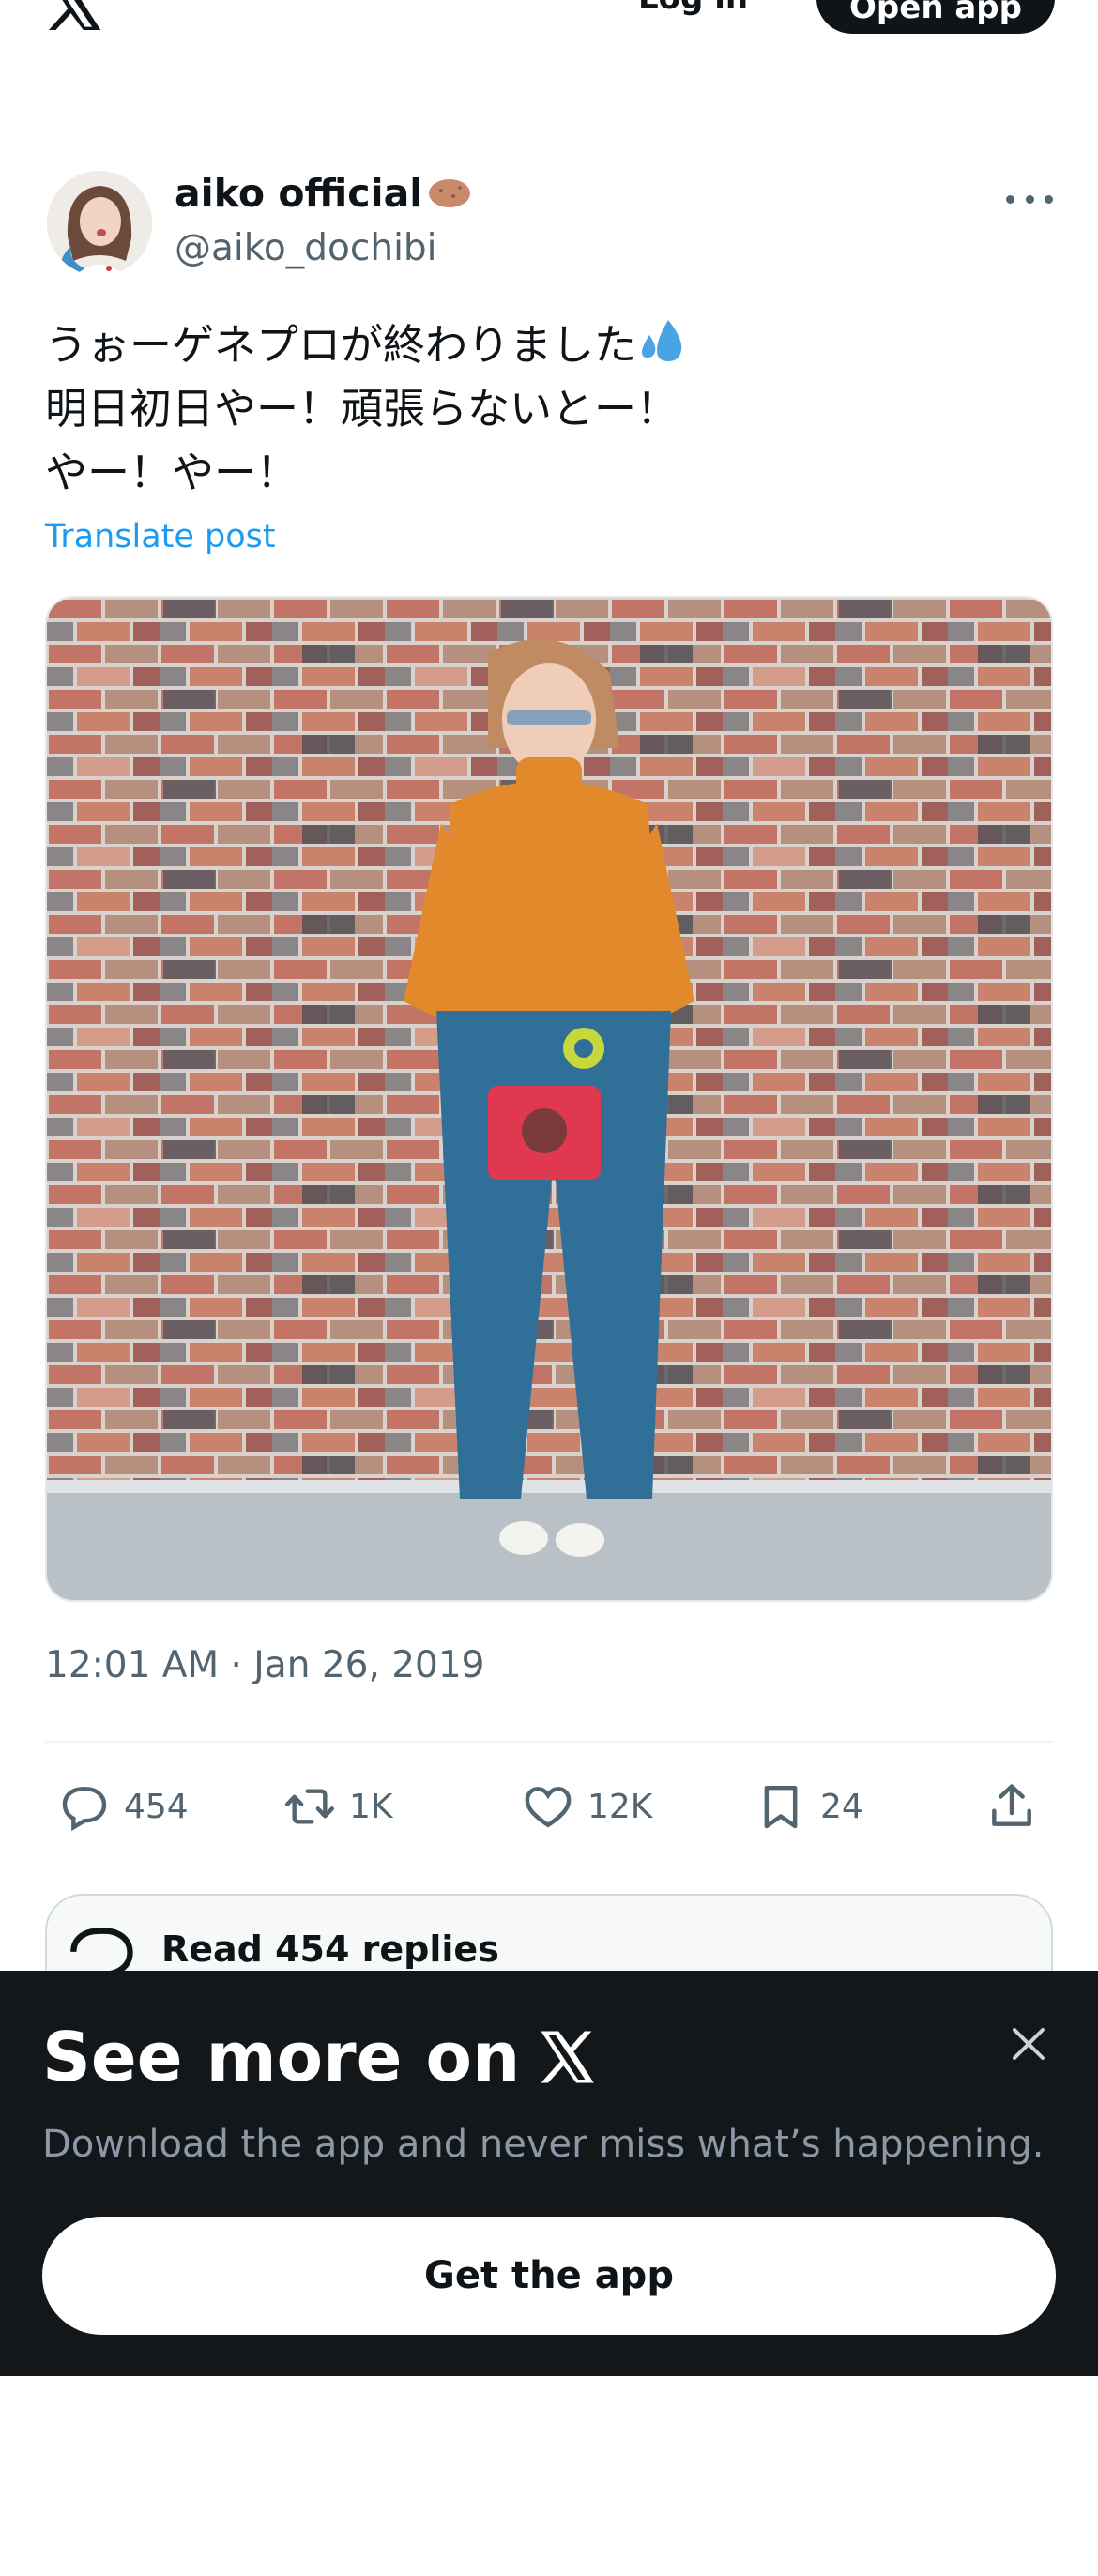  I want to click on close-icon, so click(1028, 2044).